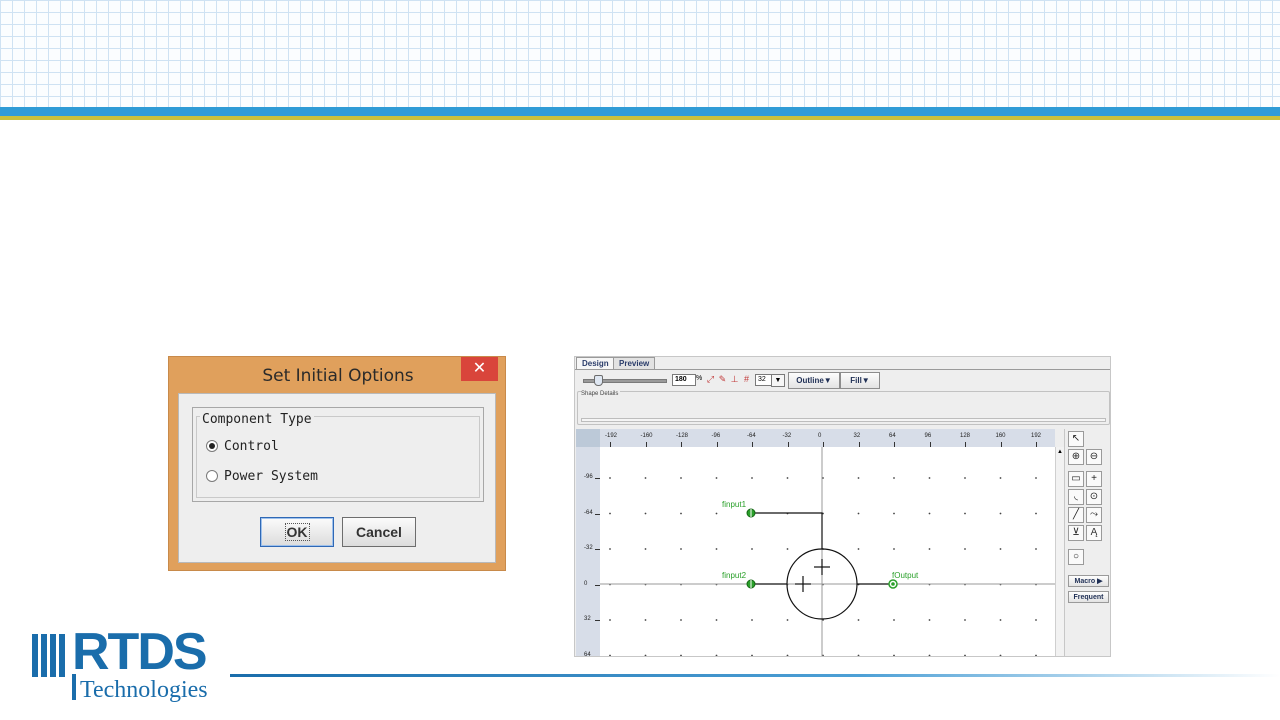 The width and height of the screenshot is (1280, 720). I want to click on input1-wire, so click(787, 530).